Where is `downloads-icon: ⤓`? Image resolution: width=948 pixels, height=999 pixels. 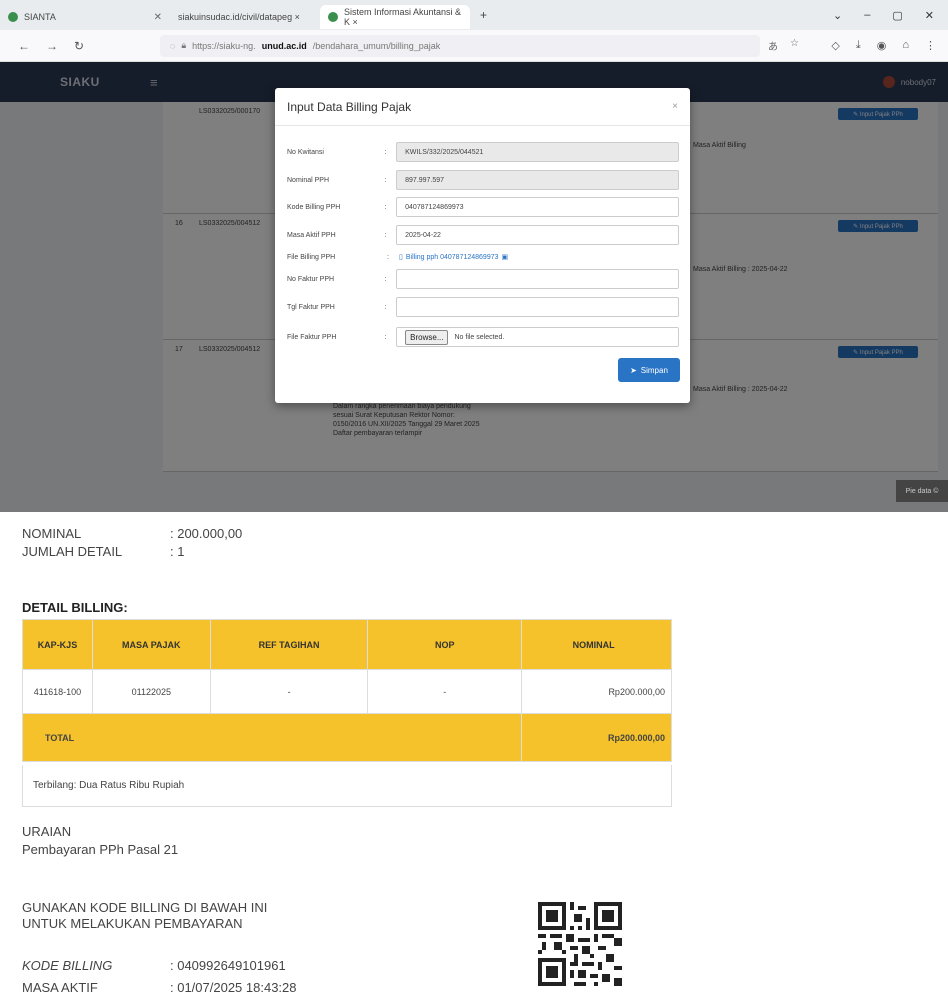 downloads-icon: ⤓ is located at coordinates (858, 45).